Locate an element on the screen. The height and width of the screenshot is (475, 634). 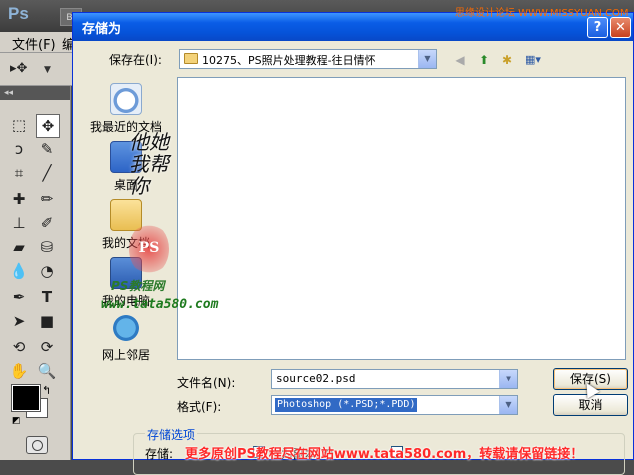
bottom-watermark: 更多原创PS教程尽在网站www.tata580.com，转载请保留链接！ is located at coordinates (384, 454).